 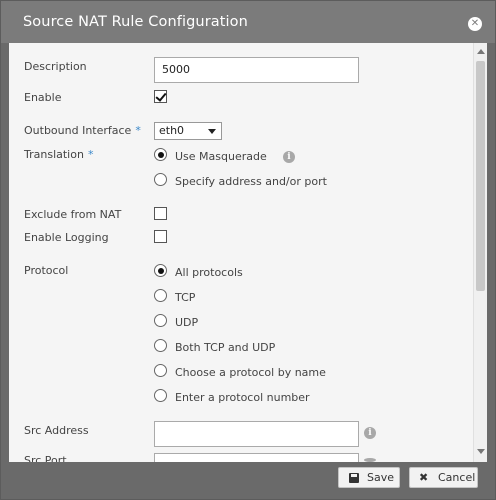 I want to click on description-label: Description, so click(x=55, y=66).